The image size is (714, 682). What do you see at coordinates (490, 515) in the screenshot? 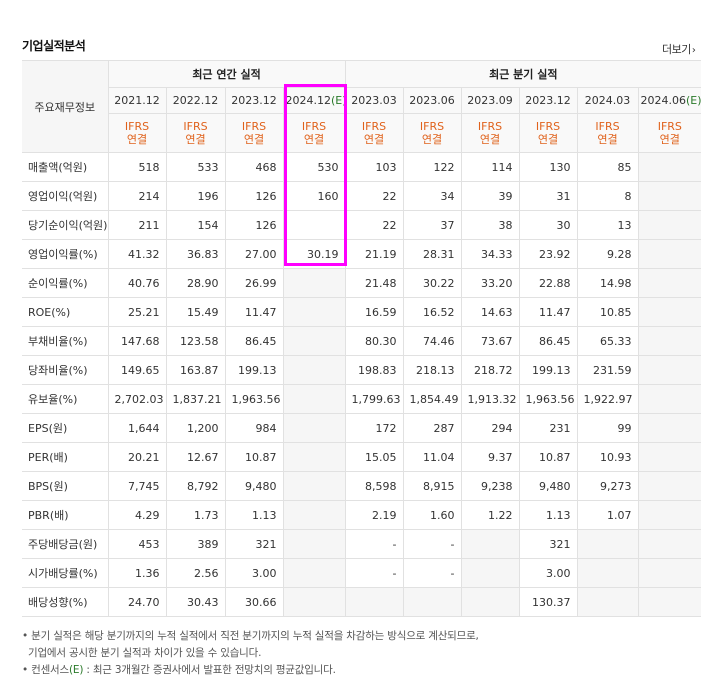
I see `table-cell: 1.22` at bounding box center [490, 515].